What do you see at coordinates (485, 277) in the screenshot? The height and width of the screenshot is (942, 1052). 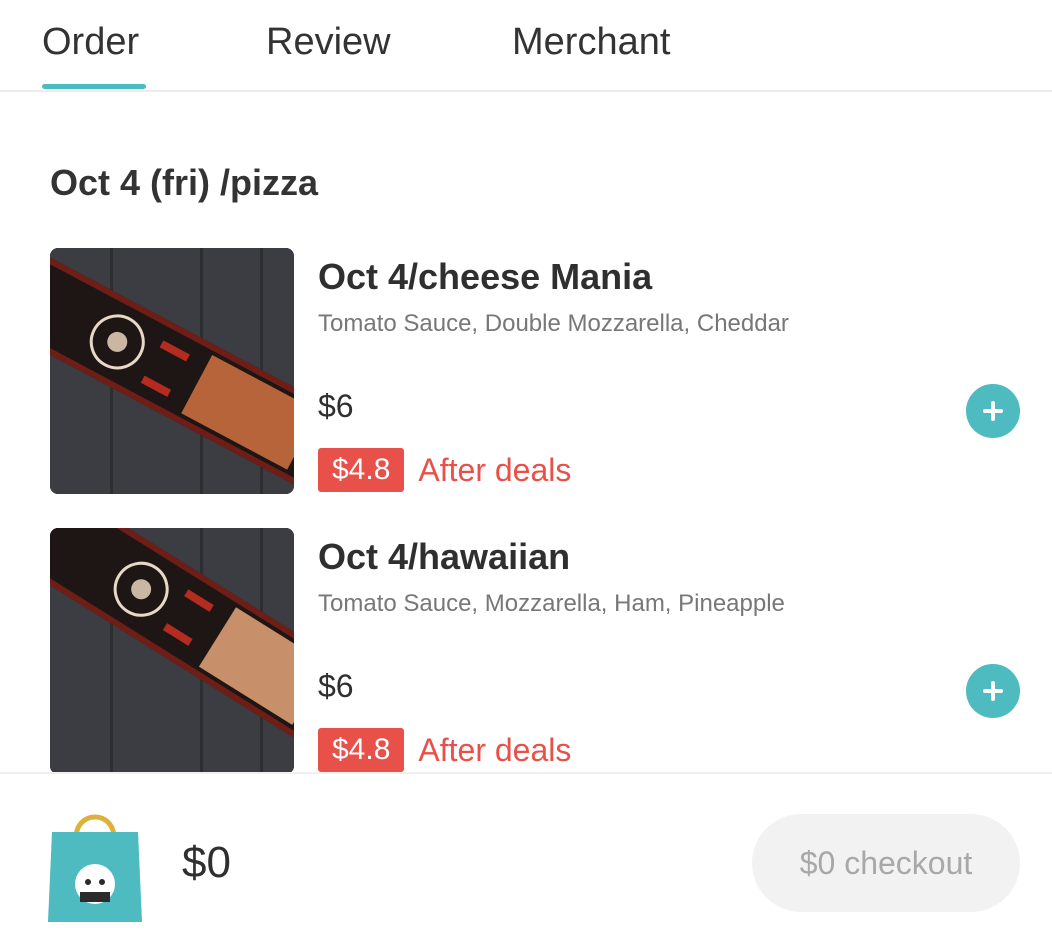 I see `product-name: Oct 4/cheese Mania` at bounding box center [485, 277].